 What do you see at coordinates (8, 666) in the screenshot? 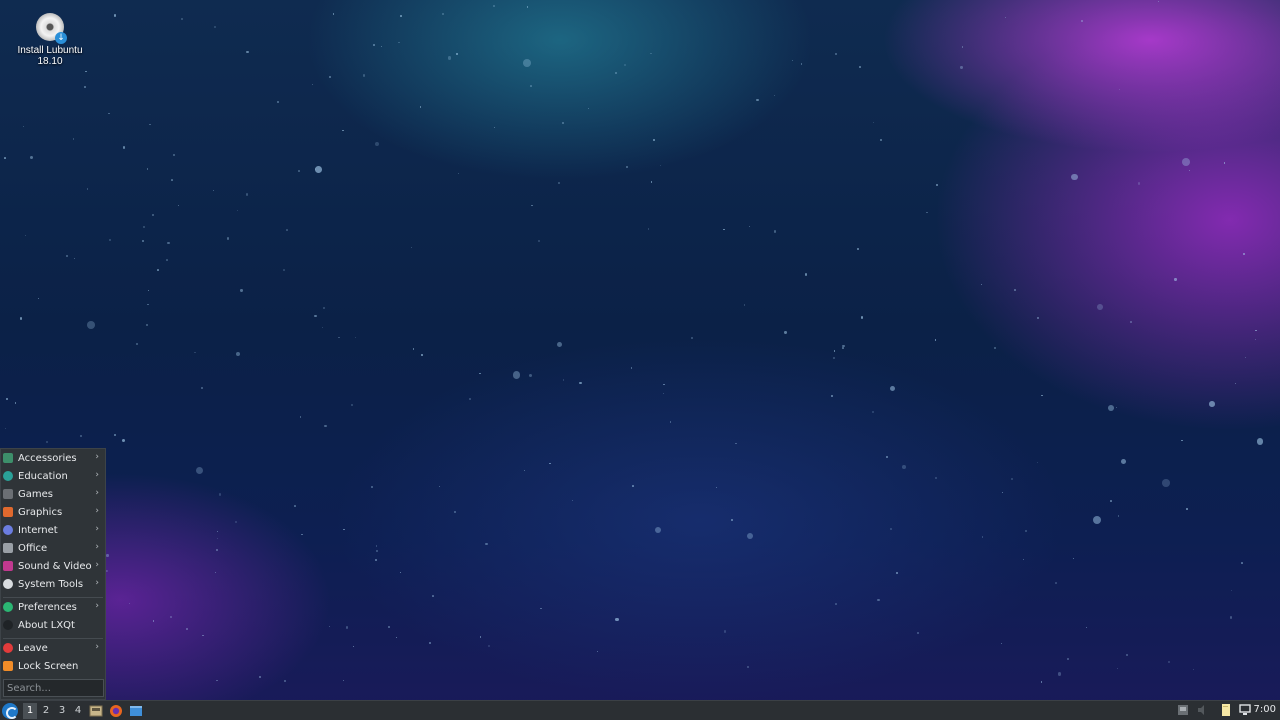
I see `lock-icon` at bounding box center [8, 666].